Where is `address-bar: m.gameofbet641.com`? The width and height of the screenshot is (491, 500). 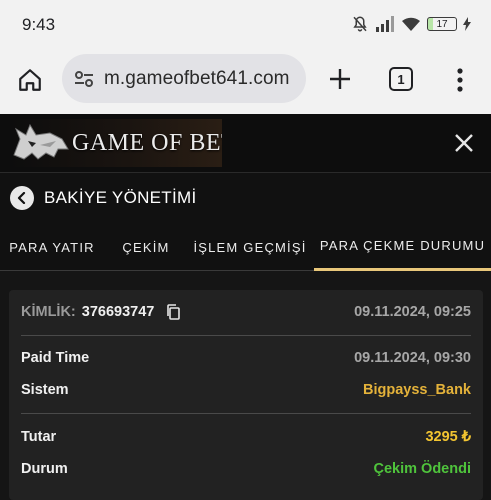 address-bar: m.gameofbet641.com is located at coordinates (184, 78).